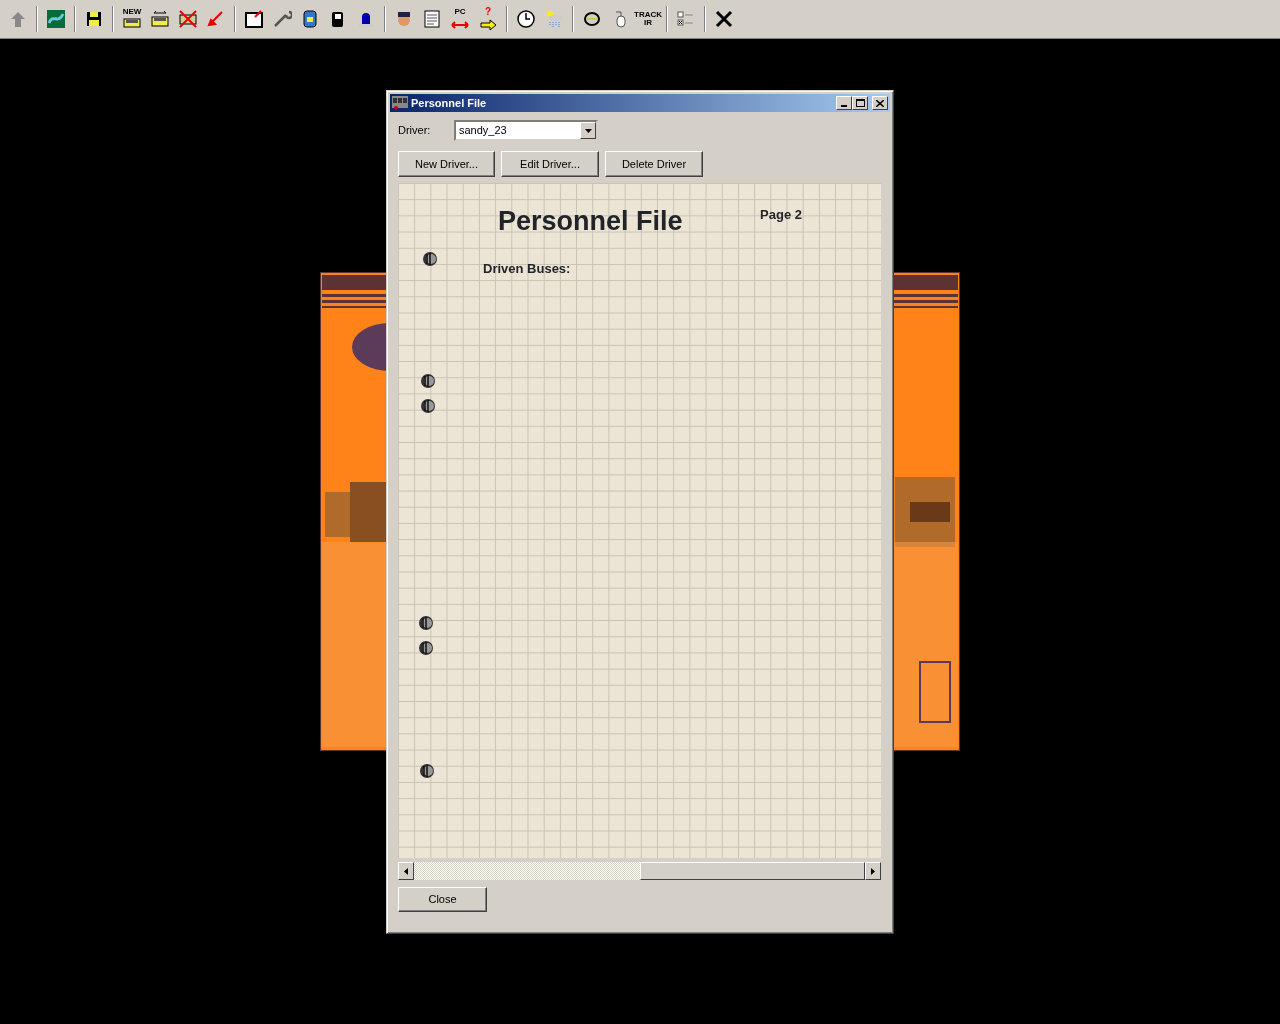 This screenshot has width=1280, height=1024. I want to click on driver-dropdown: sandy_23, so click(526, 130).